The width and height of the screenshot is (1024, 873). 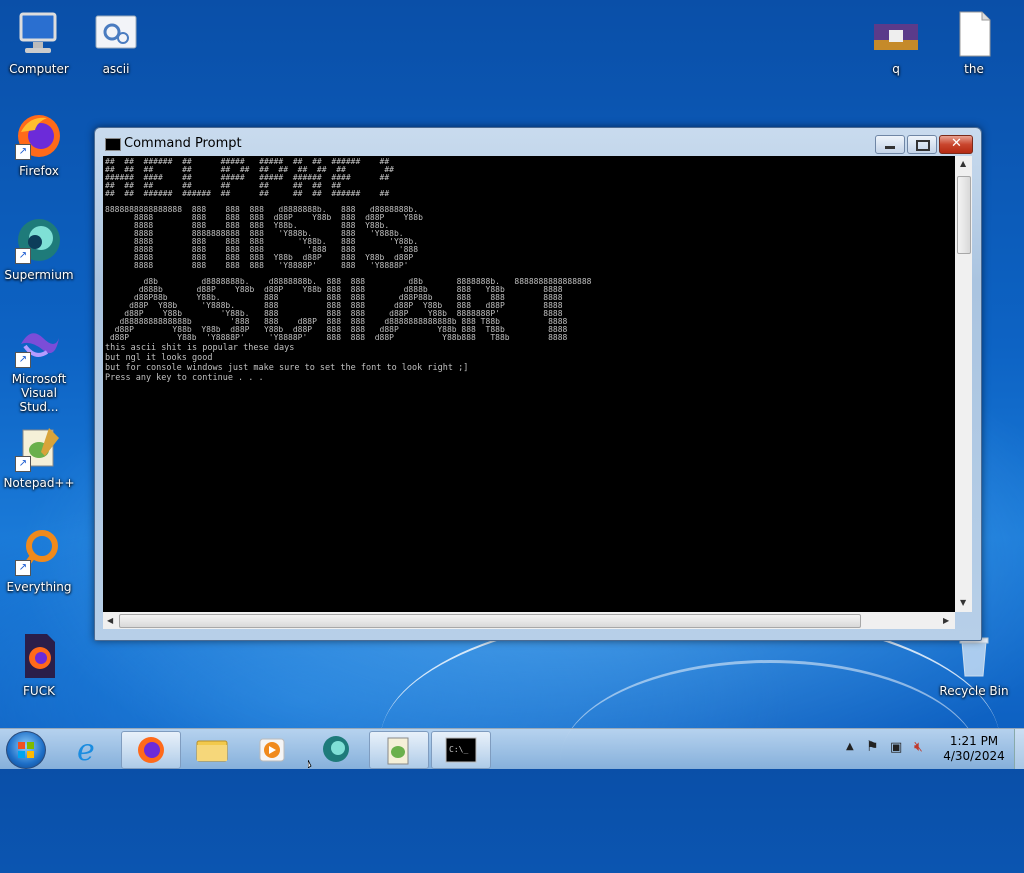 I want to click on console-line: but ngl it looks good, so click(x=159, y=358).